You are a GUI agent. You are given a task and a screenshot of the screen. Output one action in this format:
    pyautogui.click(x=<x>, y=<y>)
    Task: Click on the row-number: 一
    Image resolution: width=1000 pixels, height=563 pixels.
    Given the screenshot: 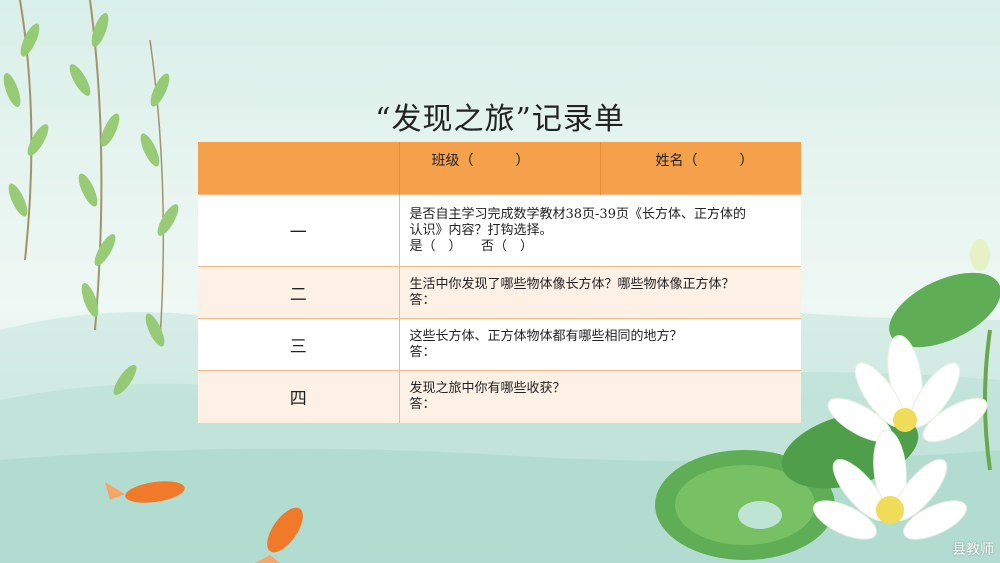 What is the action you would take?
    pyautogui.click(x=299, y=230)
    